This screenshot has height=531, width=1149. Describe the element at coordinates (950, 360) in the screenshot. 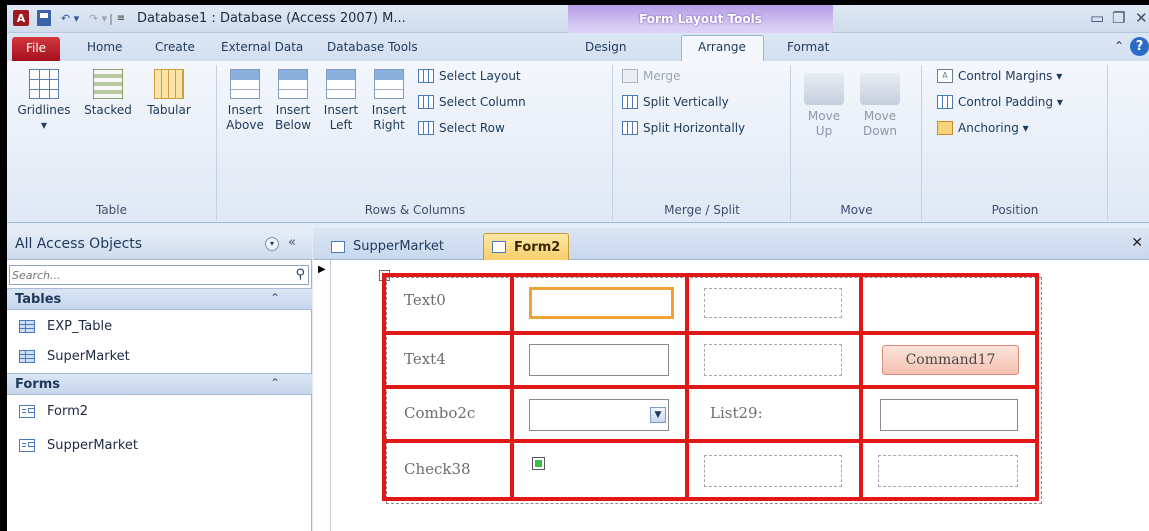

I see `command17-button: Command17` at that location.